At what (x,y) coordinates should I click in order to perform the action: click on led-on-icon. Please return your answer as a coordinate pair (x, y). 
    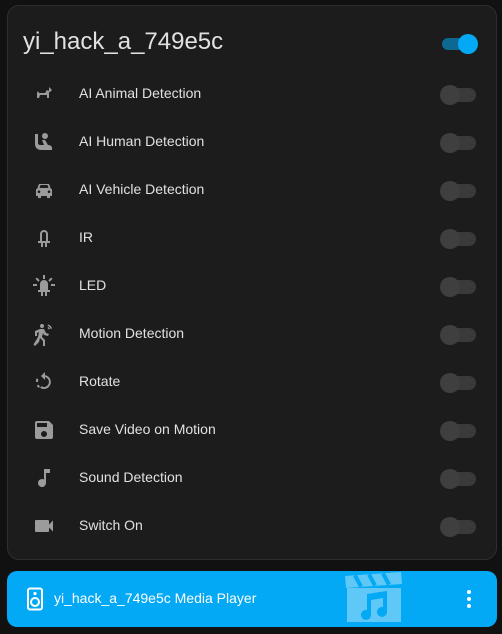
    Looking at the image, I should click on (44, 286).